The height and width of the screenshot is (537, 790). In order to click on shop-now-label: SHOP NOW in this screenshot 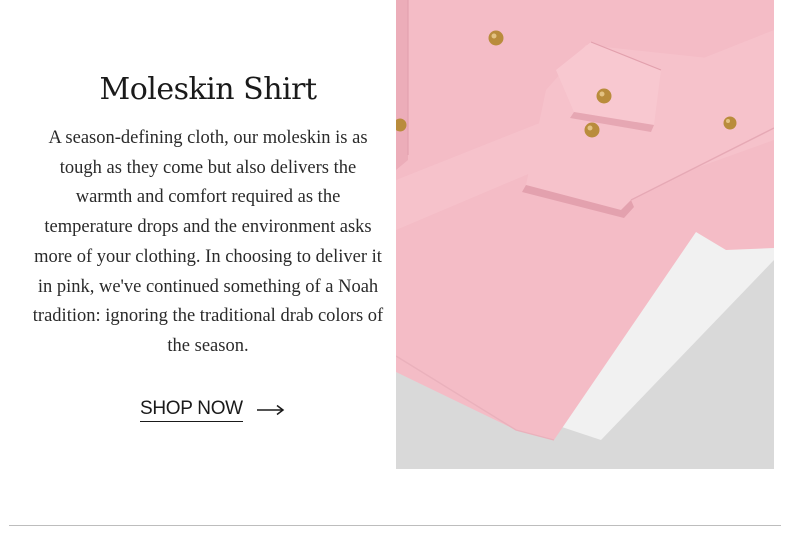, I will do `click(191, 410)`.